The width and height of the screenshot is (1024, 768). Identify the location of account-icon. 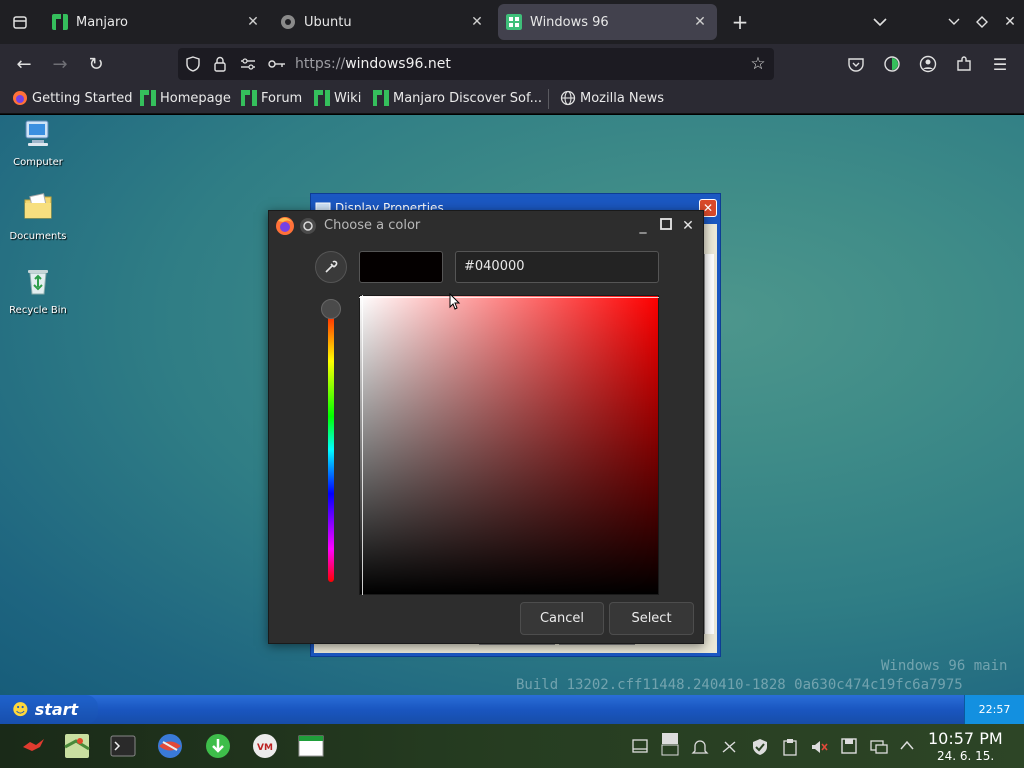
(928, 64).